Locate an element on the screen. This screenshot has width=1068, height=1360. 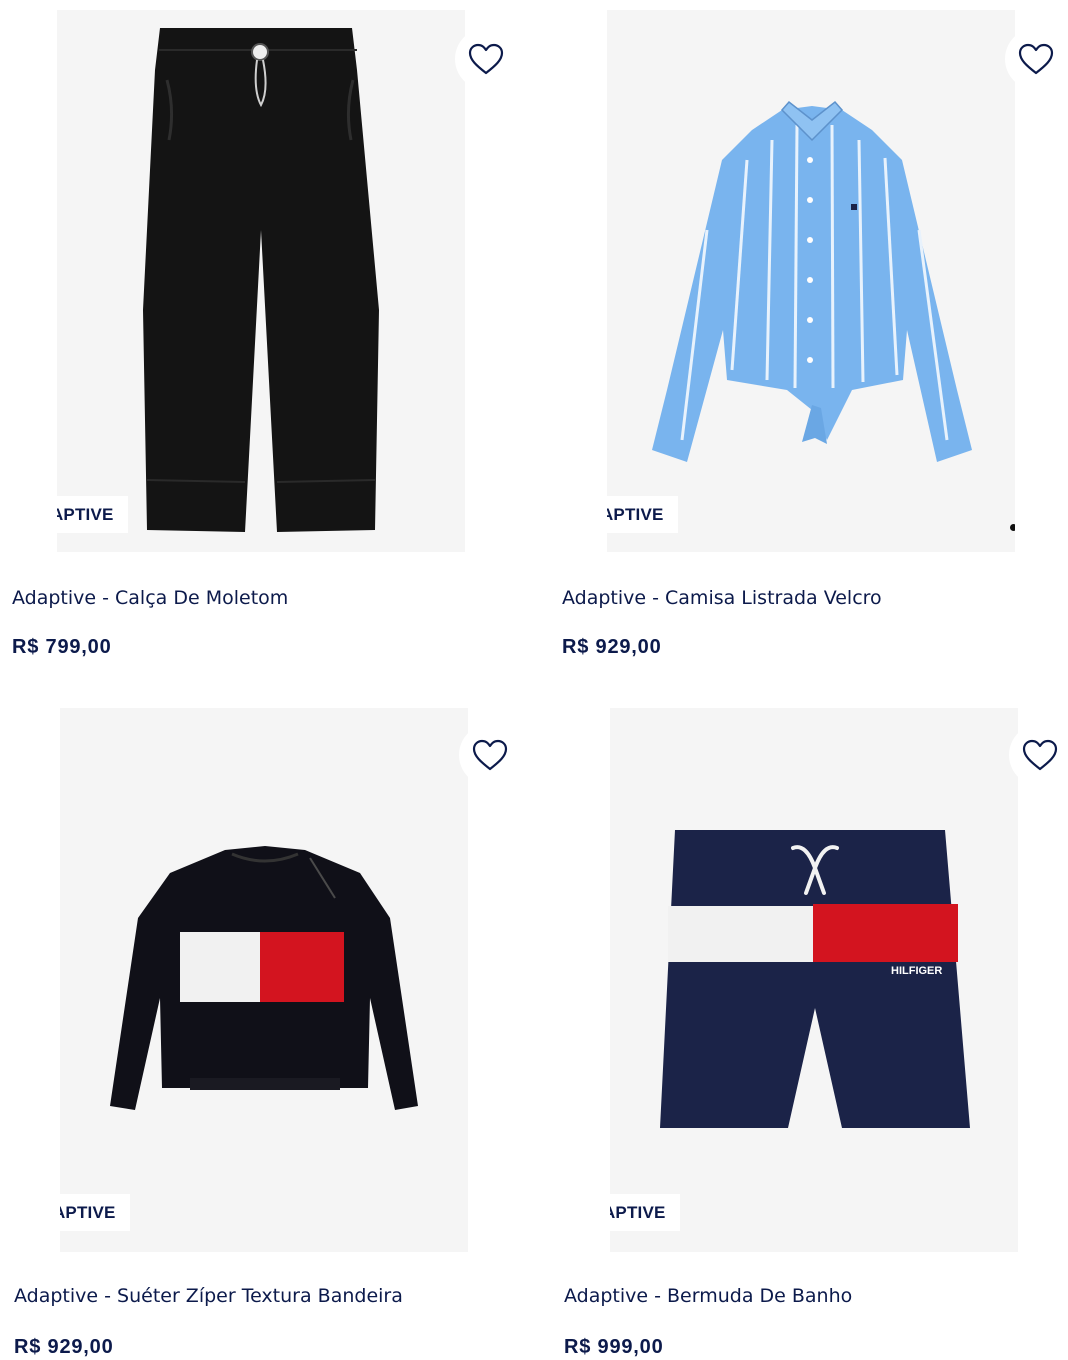
shirt-icon is located at coordinates (812, 281).